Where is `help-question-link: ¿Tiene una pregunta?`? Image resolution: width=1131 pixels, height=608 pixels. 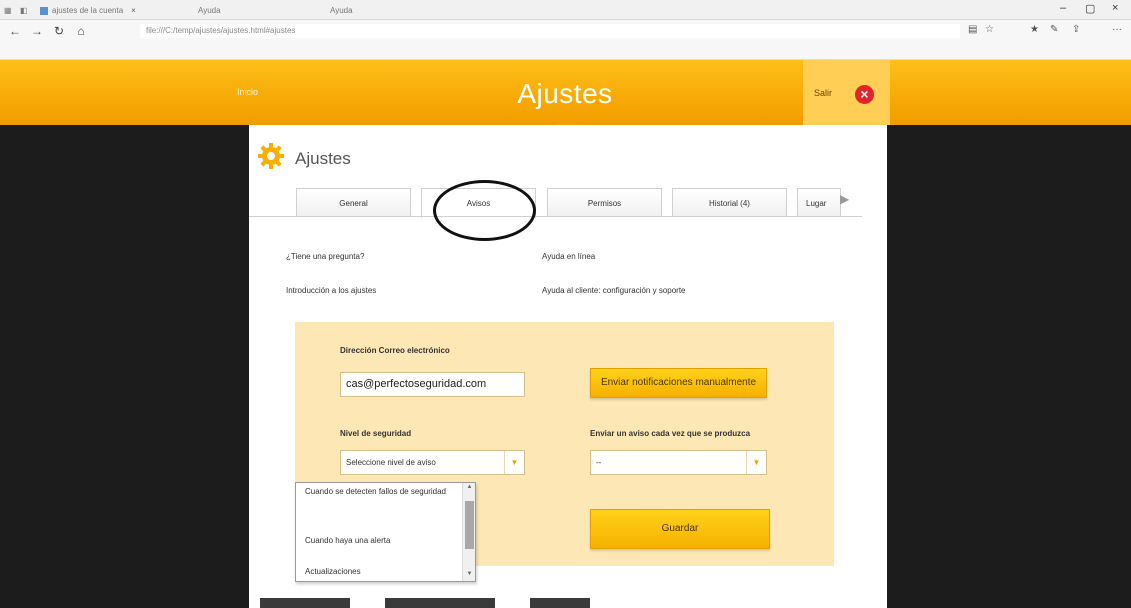 help-question-link: ¿Tiene una pregunta? is located at coordinates (325, 256).